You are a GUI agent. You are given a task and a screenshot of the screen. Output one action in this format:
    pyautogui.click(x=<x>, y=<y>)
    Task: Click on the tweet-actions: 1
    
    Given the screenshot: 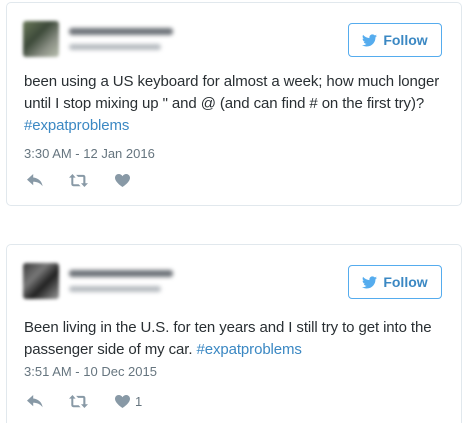 What is the action you would take?
    pyautogui.click(x=97, y=401)
    